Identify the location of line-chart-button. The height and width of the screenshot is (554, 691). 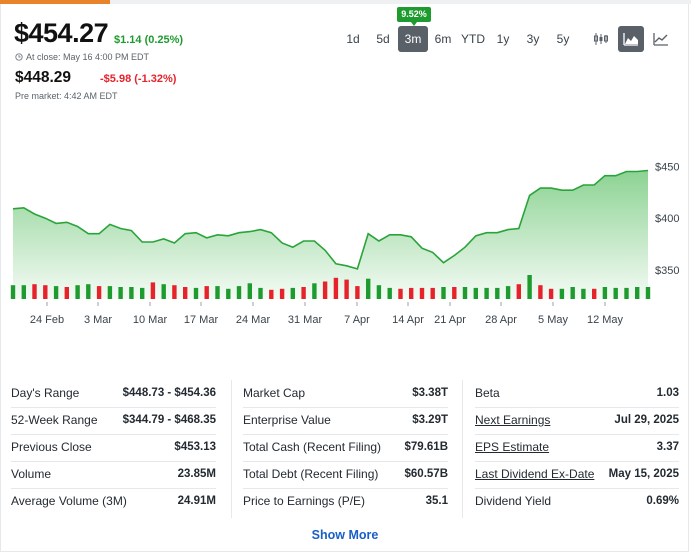
(661, 39).